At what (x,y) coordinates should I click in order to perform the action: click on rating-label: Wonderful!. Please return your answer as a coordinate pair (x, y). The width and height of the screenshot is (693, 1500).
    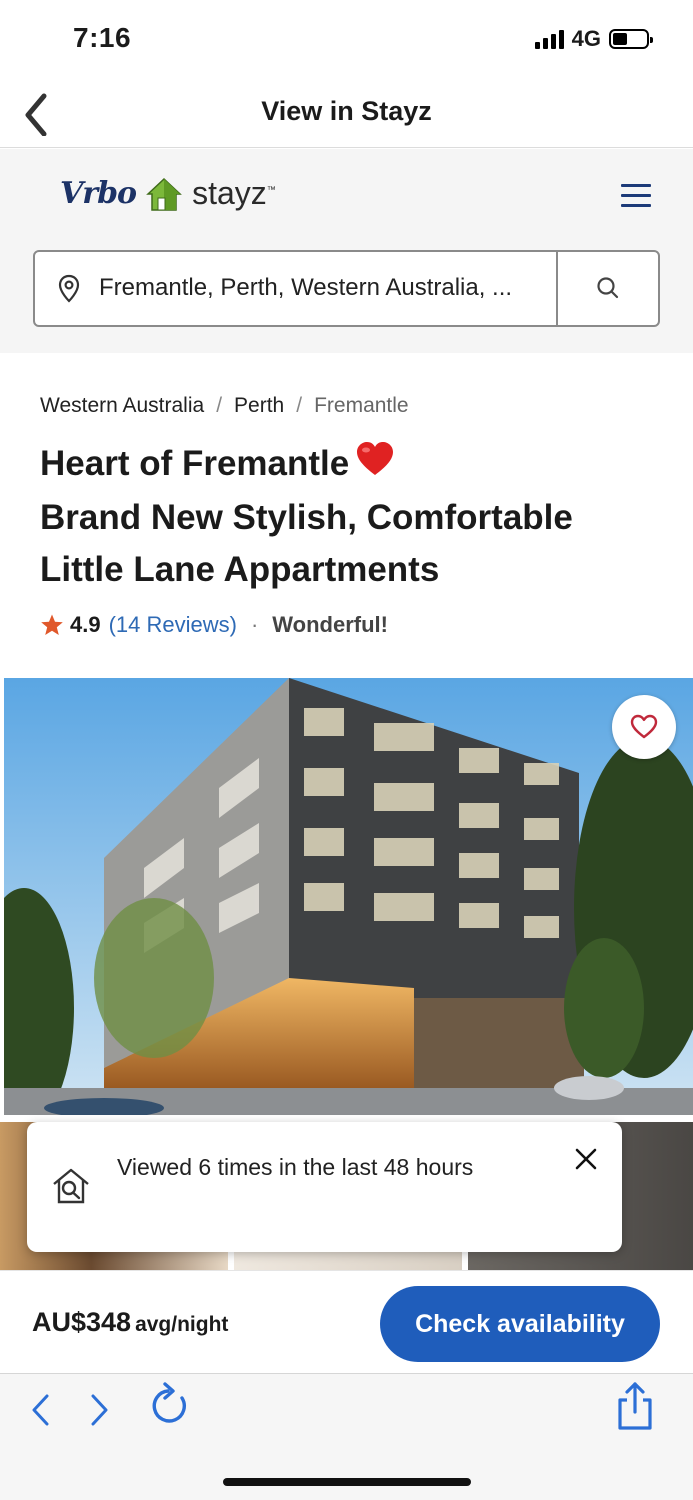
    Looking at the image, I should click on (330, 624).